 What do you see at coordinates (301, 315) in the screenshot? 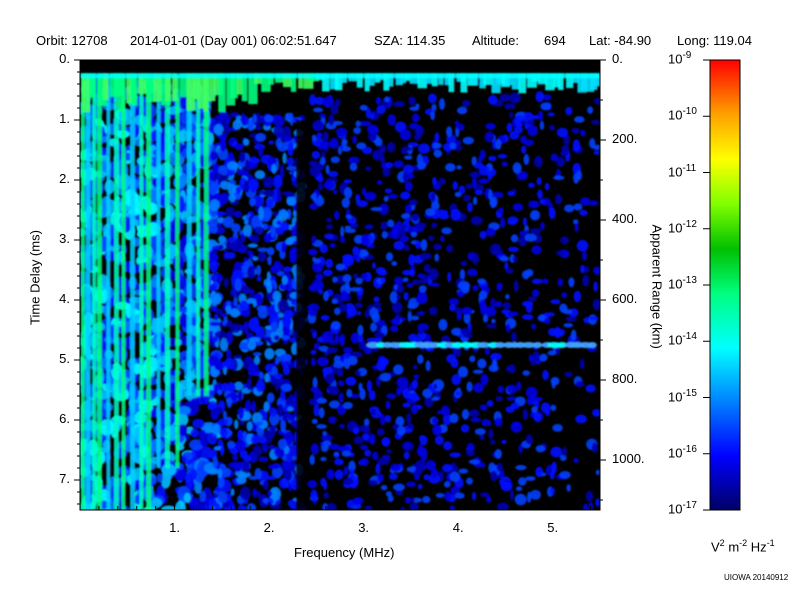
I see `dark-gap` at bounding box center [301, 315].